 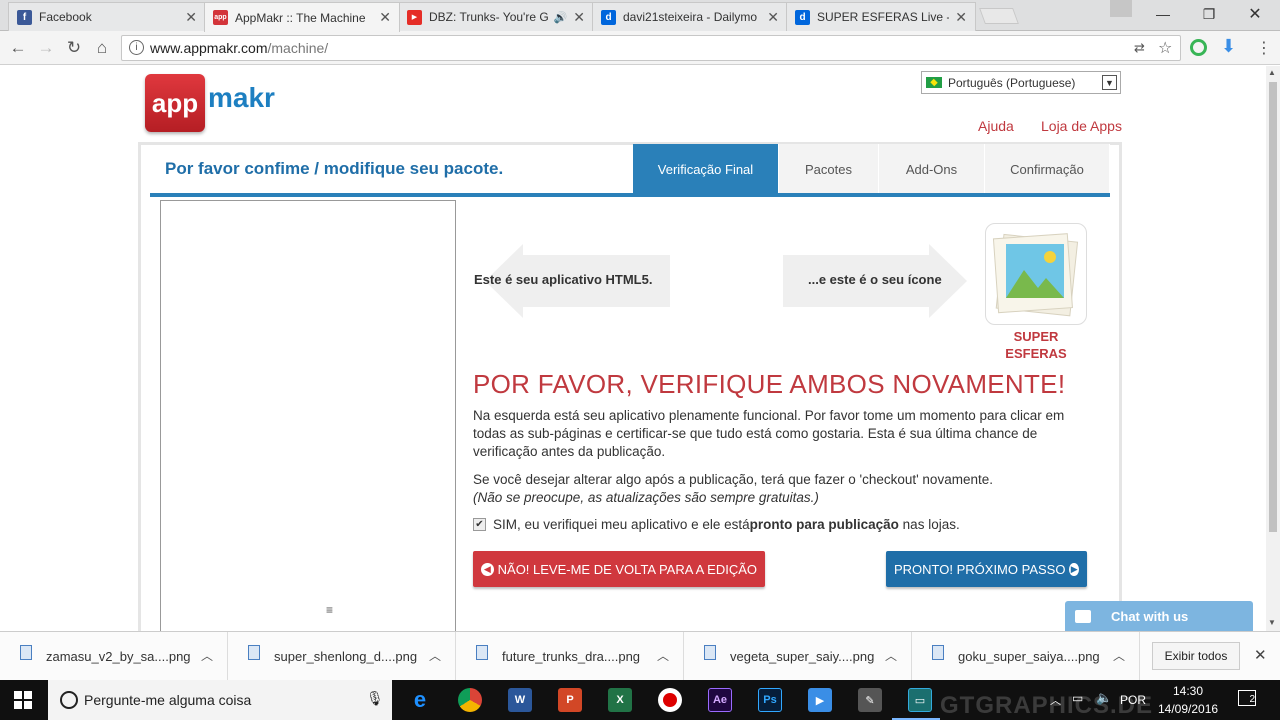 I want to click on address-bar: i www.appmakr.com/machine/ ⇄ ☆, so click(x=651, y=48).